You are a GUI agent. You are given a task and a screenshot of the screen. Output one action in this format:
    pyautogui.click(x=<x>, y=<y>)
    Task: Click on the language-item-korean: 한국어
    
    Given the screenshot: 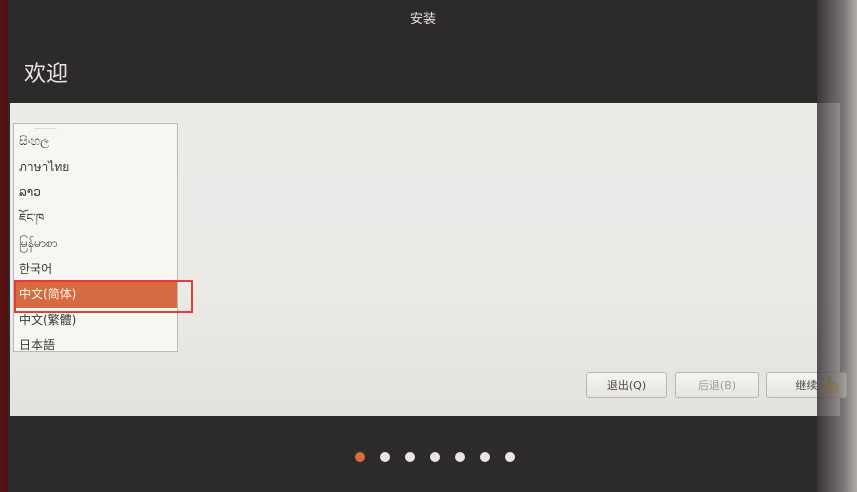 What is the action you would take?
    pyautogui.click(x=95, y=270)
    